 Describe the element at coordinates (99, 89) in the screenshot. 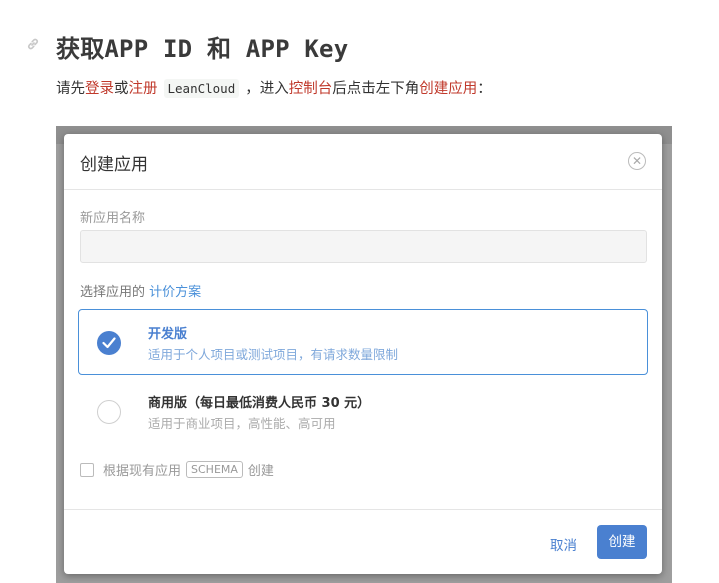

I see `login-link: 登录` at that location.